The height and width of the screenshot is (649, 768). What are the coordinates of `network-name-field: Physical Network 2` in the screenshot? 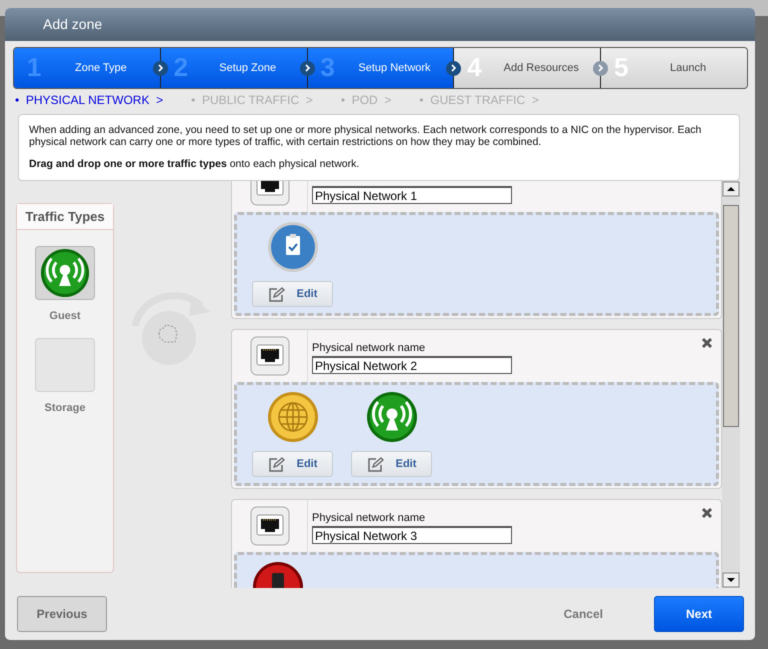 It's located at (412, 365).